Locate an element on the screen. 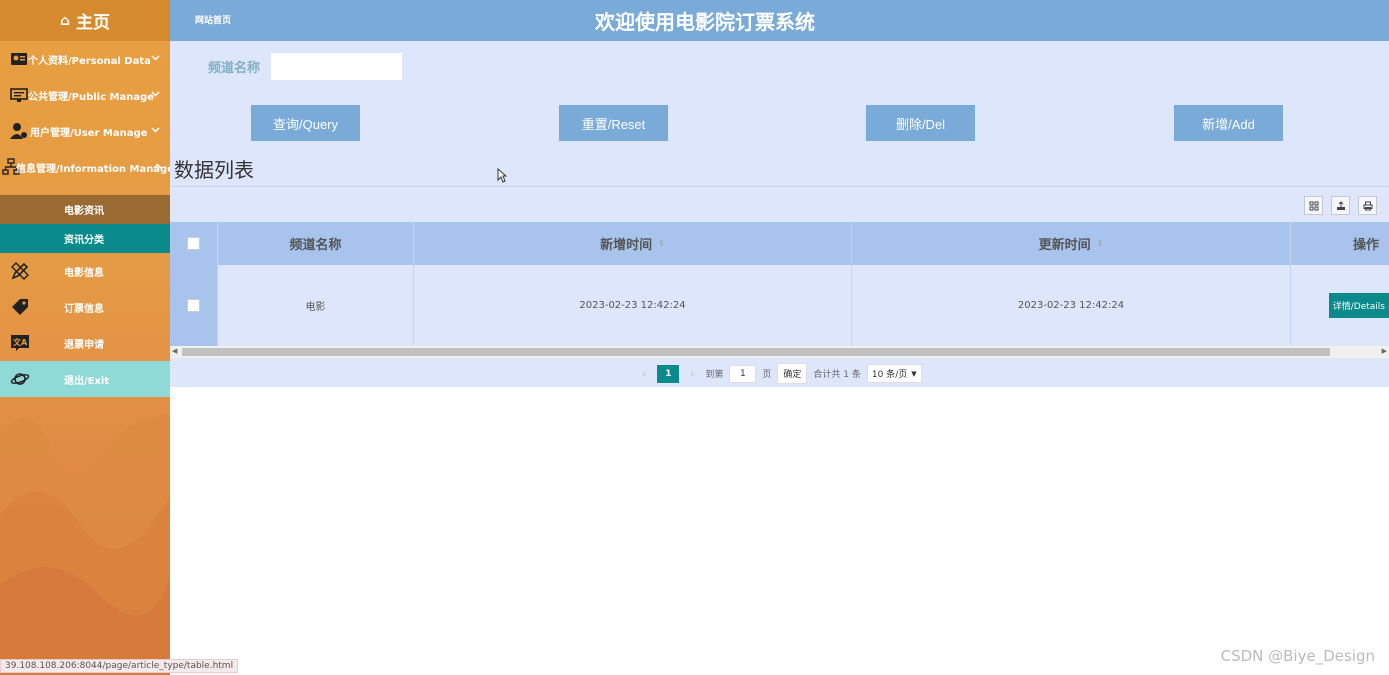 Image resolution: width=1389 pixels, height=675 pixels. menu-user-manage: 用户管理/User Manage is located at coordinates (85, 131).